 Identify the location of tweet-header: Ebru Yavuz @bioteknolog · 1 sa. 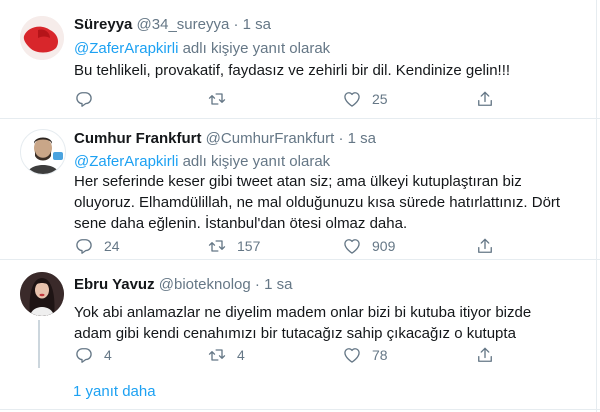
(183, 284).